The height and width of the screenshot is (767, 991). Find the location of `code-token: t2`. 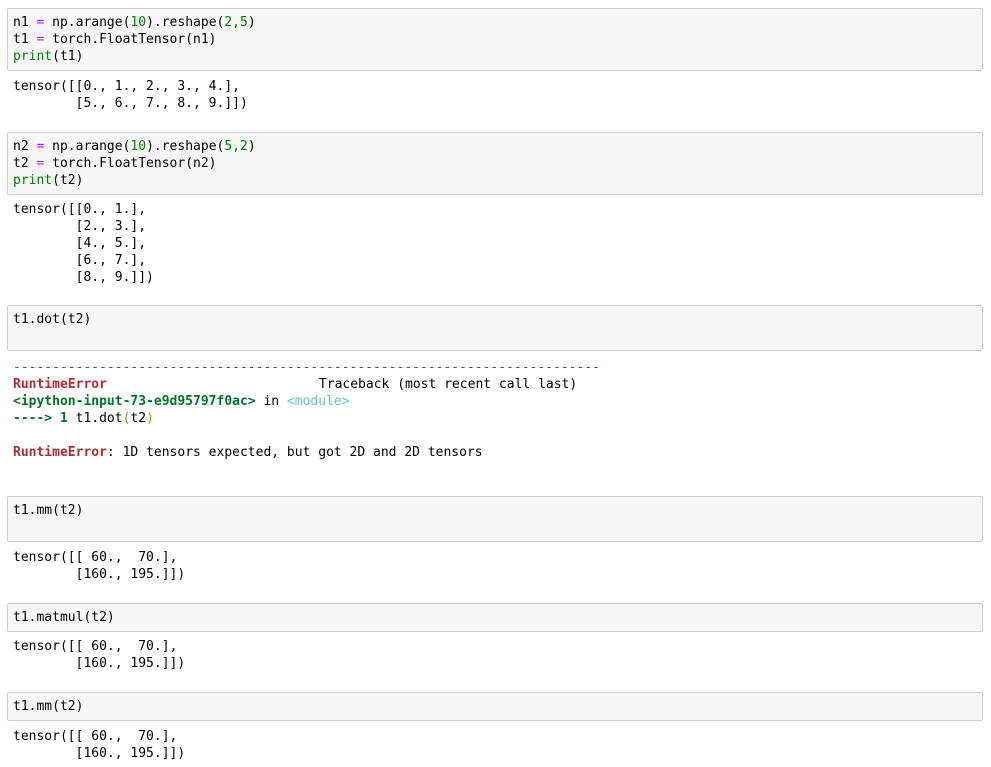

code-token: t2 is located at coordinates (21, 163).